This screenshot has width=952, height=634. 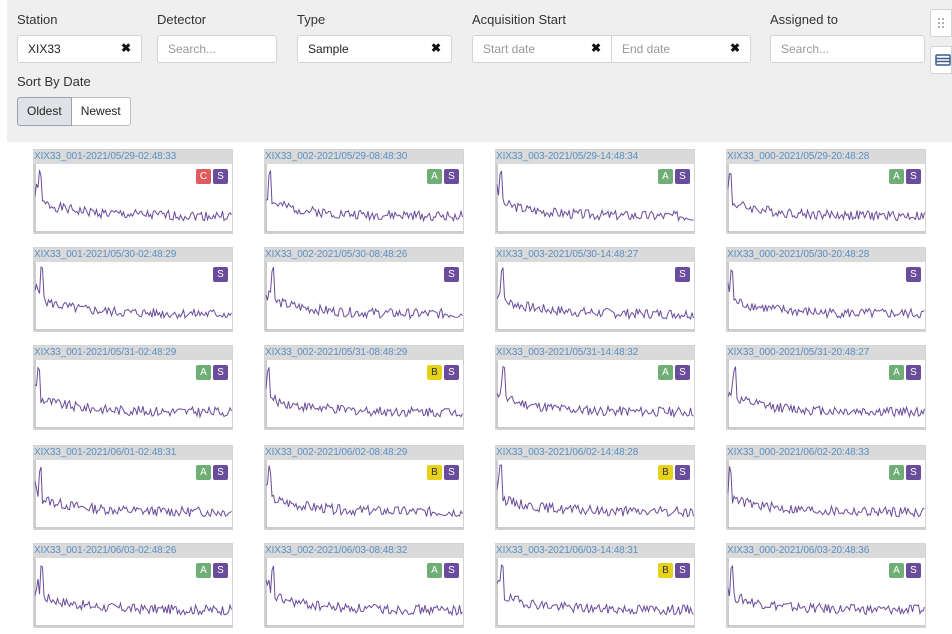 What do you see at coordinates (364, 289) in the screenshot?
I see `spectrum-tile: XIX33_002-2021/05/30-08:48:26 S` at bounding box center [364, 289].